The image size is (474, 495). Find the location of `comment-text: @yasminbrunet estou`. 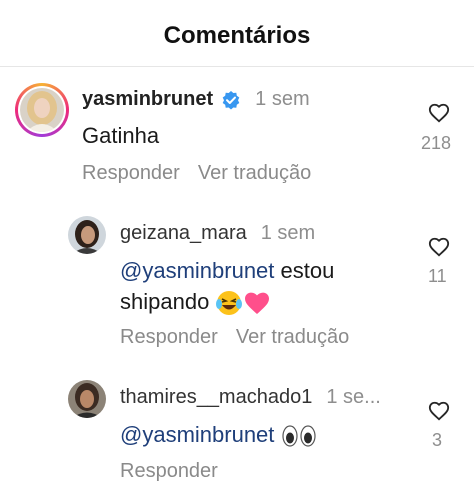

comment-text: @yasminbrunet estou is located at coordinates (227, 271).